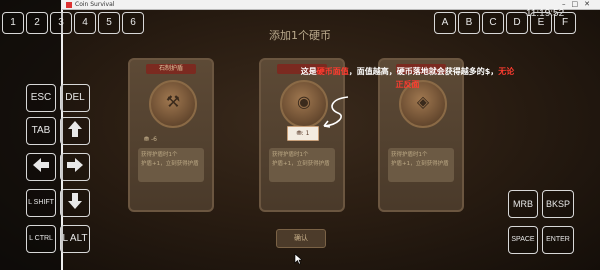  Describe the element at coordinates (61, 23) in the screenshot. I see `key-3: 3` at that location.